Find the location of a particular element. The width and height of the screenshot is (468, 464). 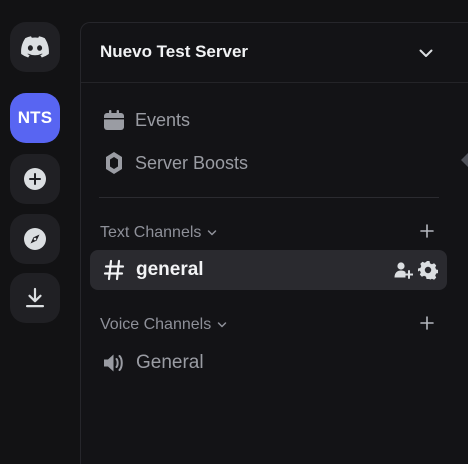

hashtag-icon is located at coordinates (114, 270).